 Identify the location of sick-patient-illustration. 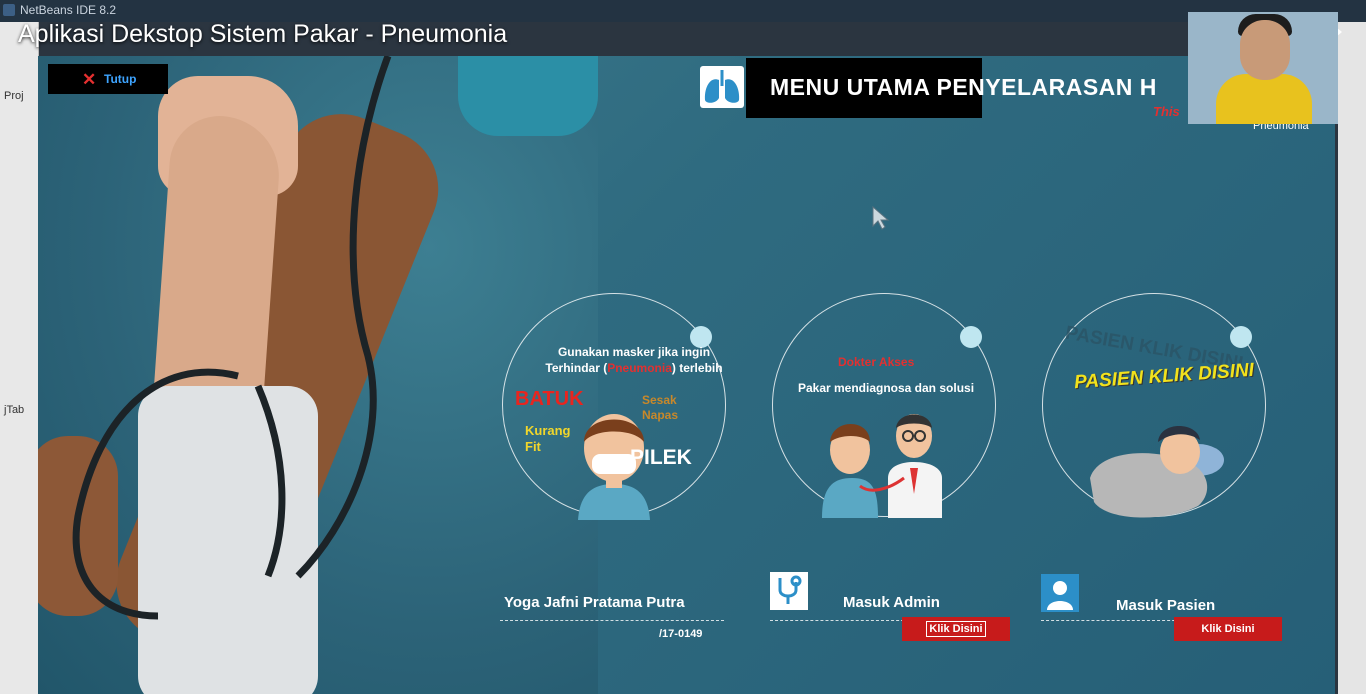
(1158, 464).